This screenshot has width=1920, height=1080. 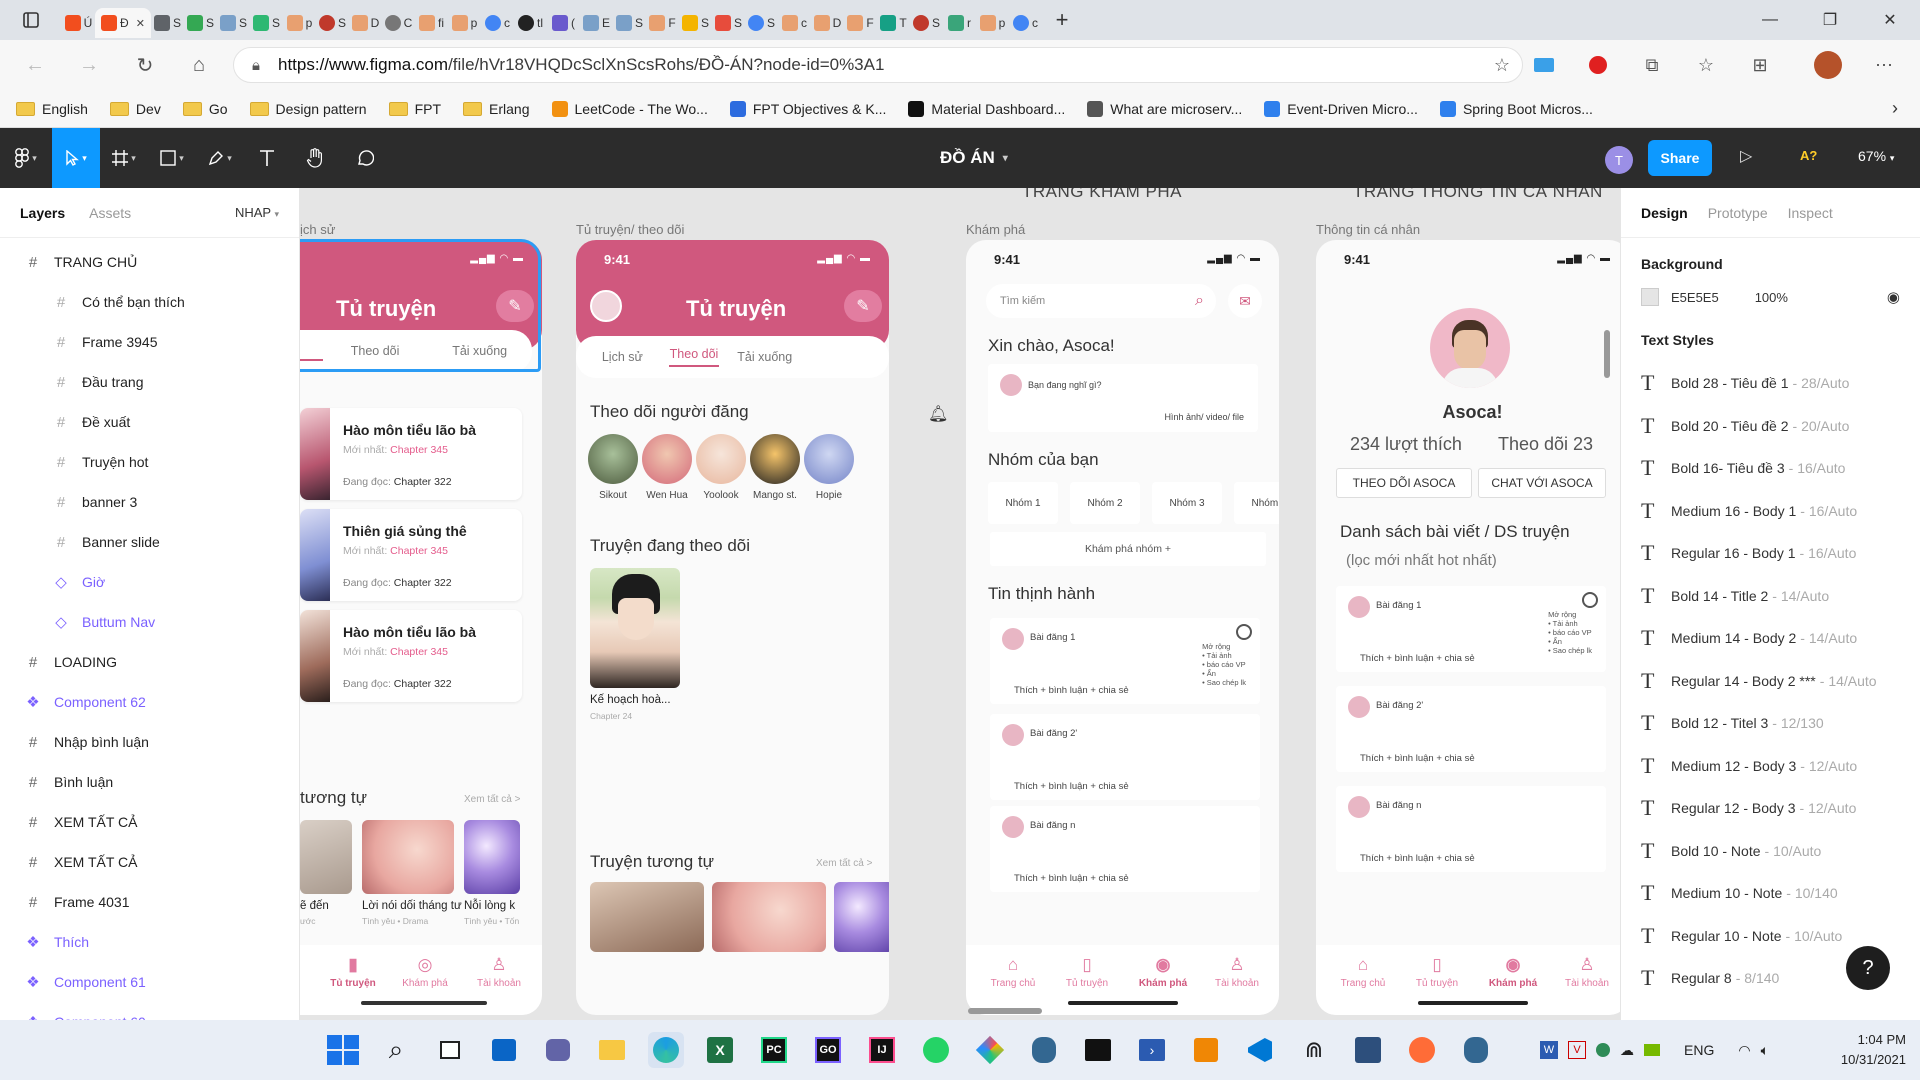 I want to click on visibility-eye-icon: ◉, so click(x=1893, y=297).